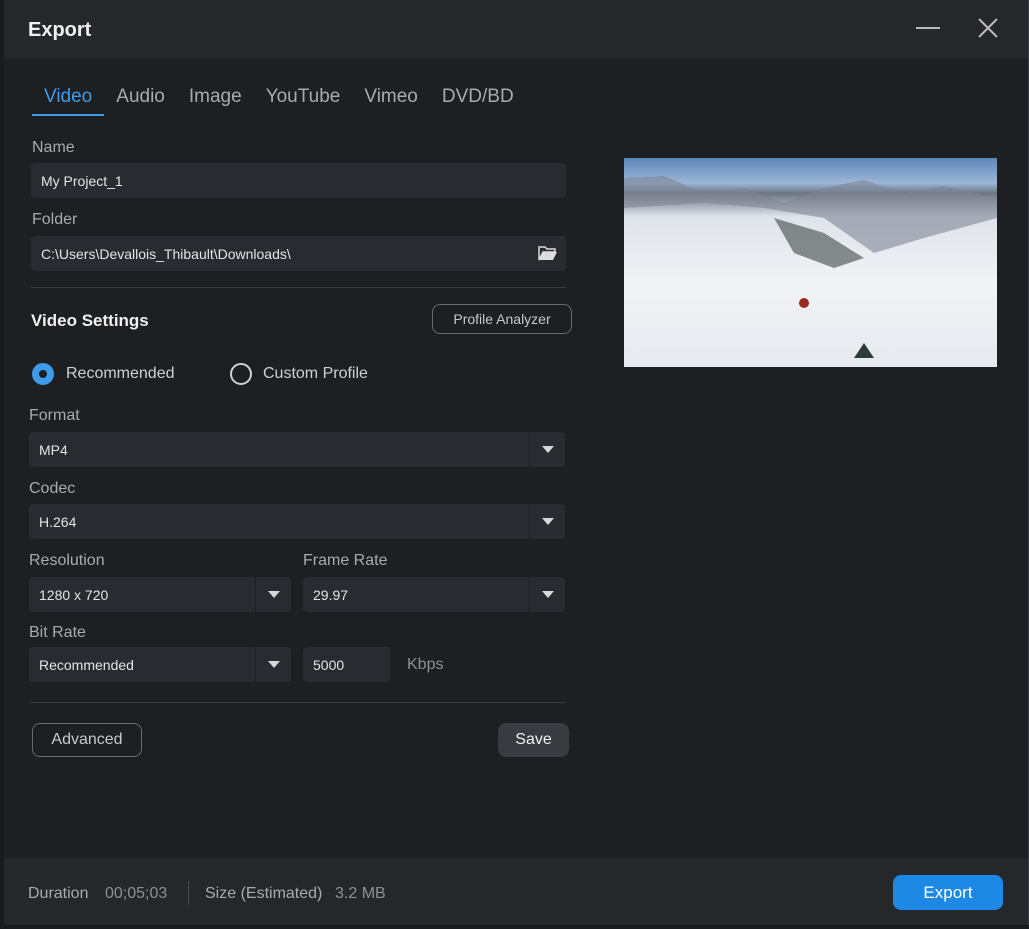 Image resolution: width=1029 pixels, height=929 pixels. What do you see at coordinates (215, 101) in the screenshot?
I see `tab-image: Image` at bounding box center [215, 101].